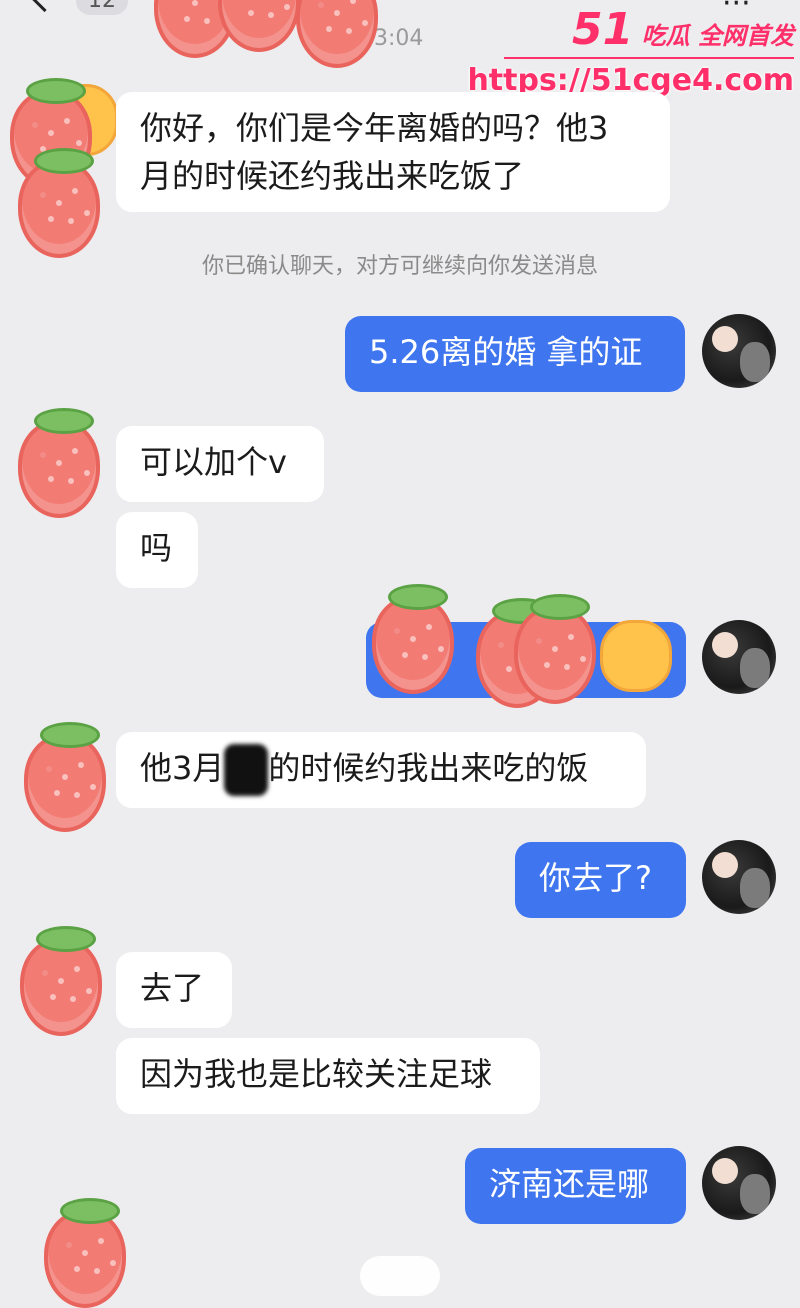 The height and width of the screenshot is (1308, 800). What do you see at coordinates (428, 768) in the screenshot?
I see `message-text: 的时候约我出来吃的饭` at bounding box center [428, 768].